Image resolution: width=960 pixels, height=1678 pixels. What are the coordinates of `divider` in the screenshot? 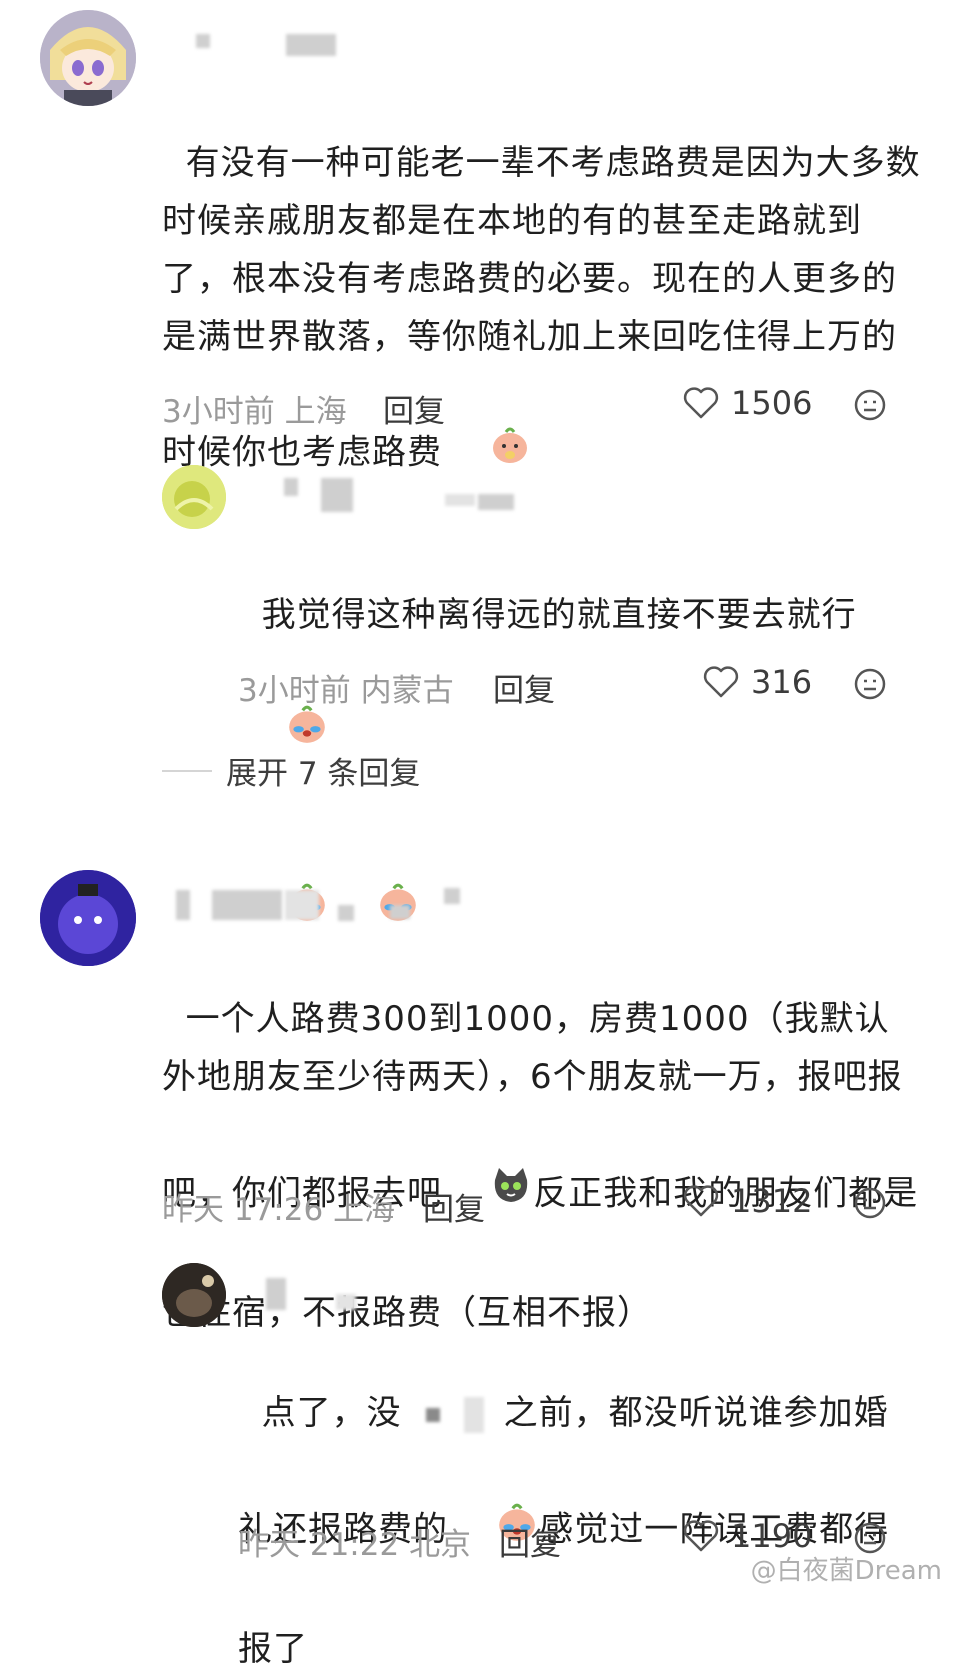 It's located at (187, 770).